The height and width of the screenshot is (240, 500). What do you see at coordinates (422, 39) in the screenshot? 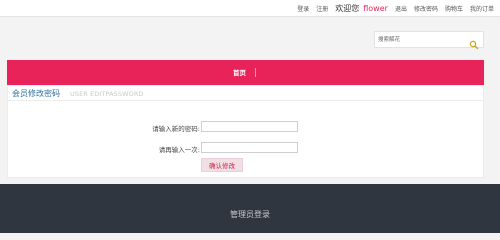
I see `search-input` at bounding box center [422, 39].